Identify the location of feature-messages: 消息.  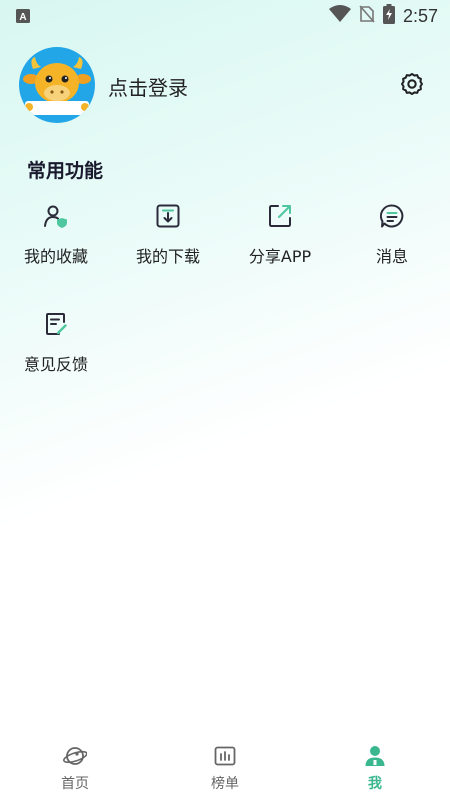
(392, 243).